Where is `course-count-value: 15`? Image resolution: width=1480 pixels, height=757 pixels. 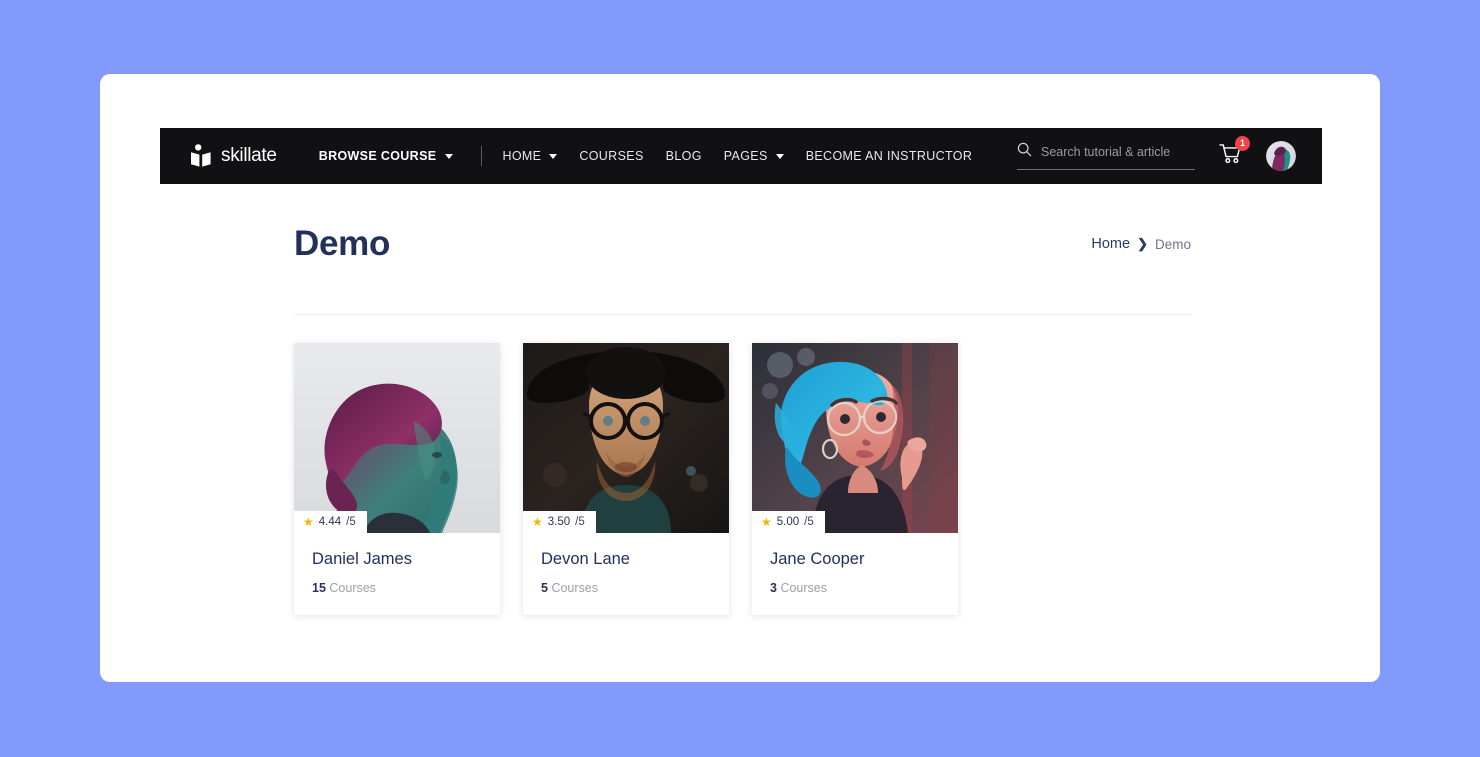
course-count-value: 15 is located at coordinates (319, 588).